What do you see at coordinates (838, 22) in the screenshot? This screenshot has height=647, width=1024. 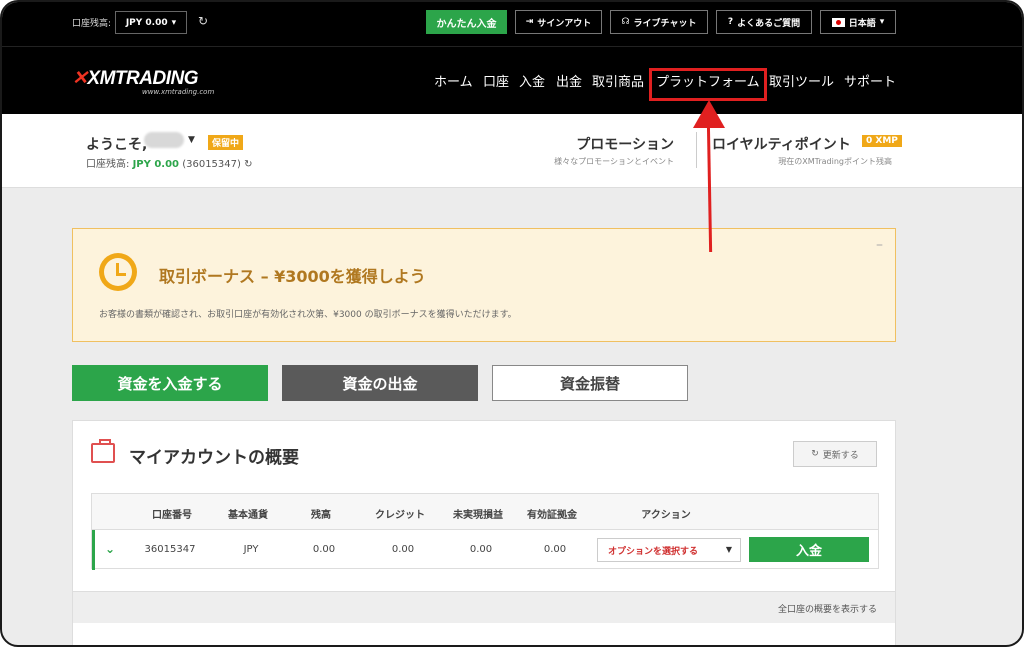 I see `japan-flag-icon` at bounding box center [838, 22].